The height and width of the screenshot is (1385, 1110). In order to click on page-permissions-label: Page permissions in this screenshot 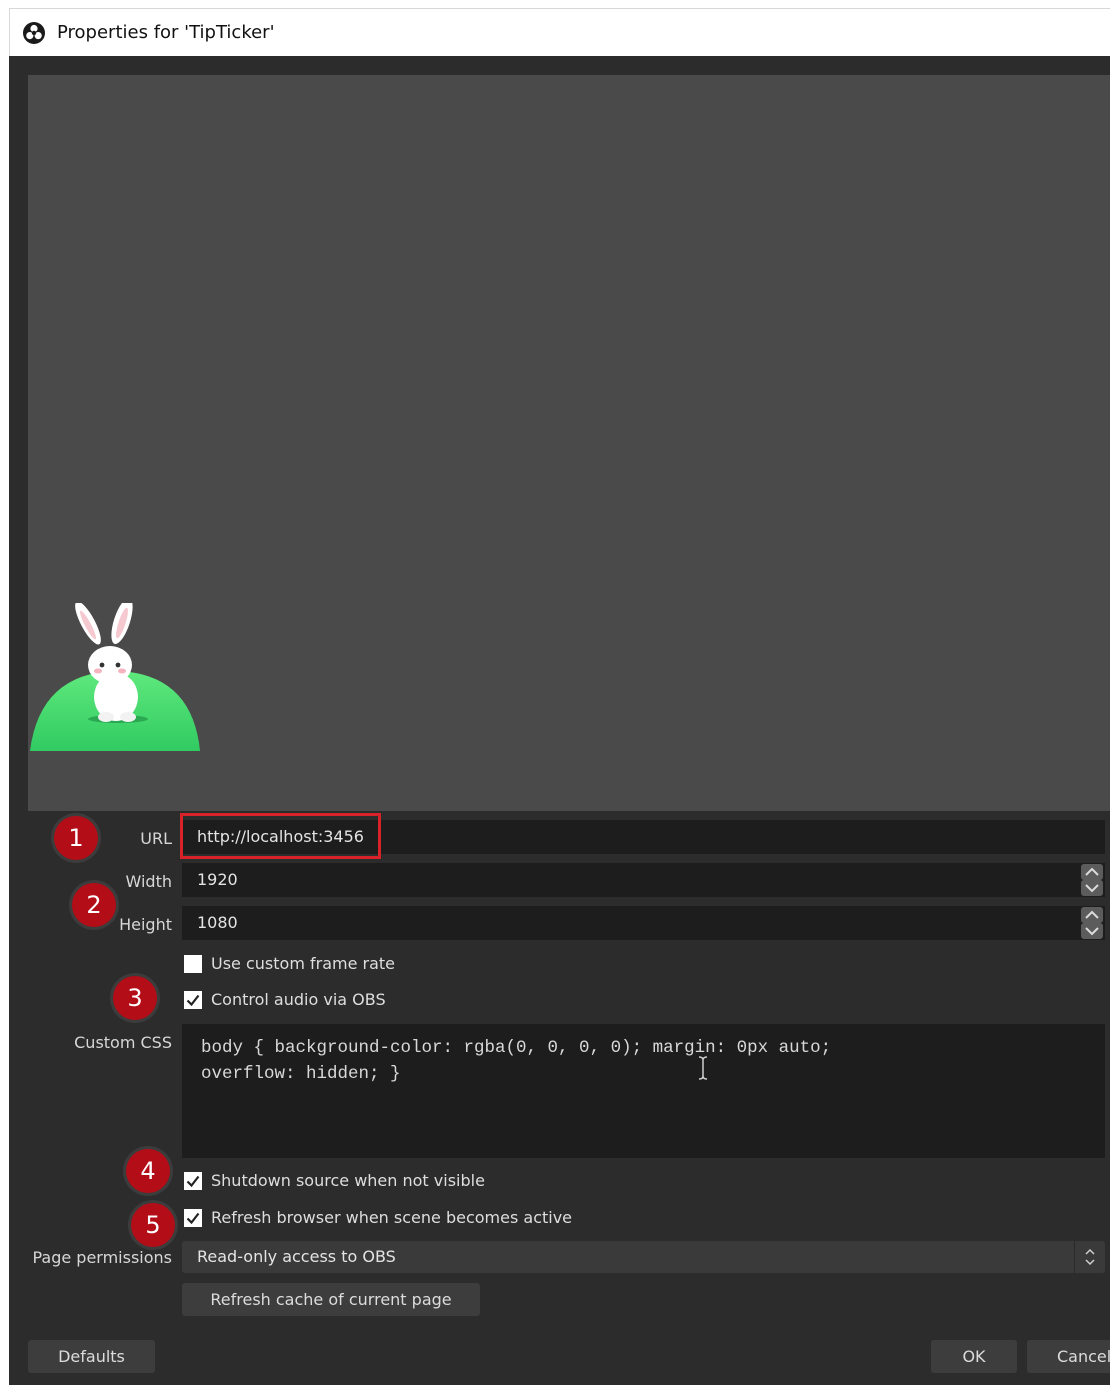, I will do `click(102, 1257)`.